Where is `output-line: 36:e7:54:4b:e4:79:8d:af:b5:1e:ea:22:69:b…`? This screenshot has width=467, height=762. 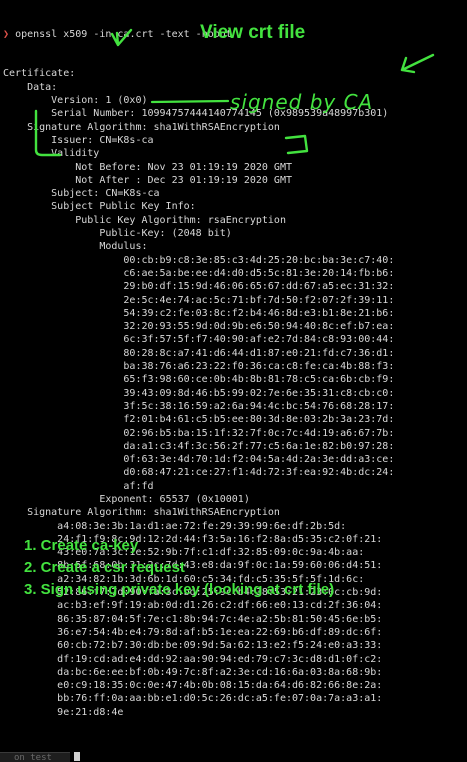 output-line: 36:e7:54:4b:e4:79:8d:af:b5:1e:ea:22:69:b… is located at coordinates (193, 632).